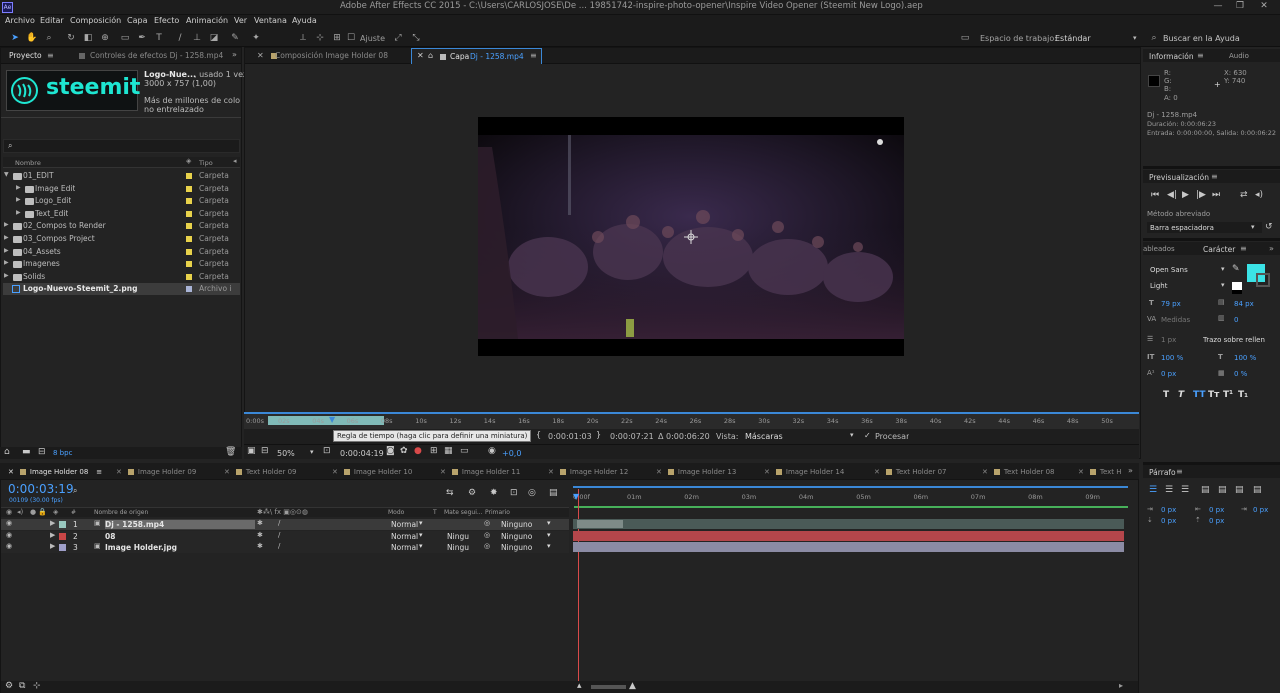  What do you see at coordinates (105, 38) in the screenshot?
I see `pan-behind-tool-icon: ⊕` at bounding box center [105, 38].